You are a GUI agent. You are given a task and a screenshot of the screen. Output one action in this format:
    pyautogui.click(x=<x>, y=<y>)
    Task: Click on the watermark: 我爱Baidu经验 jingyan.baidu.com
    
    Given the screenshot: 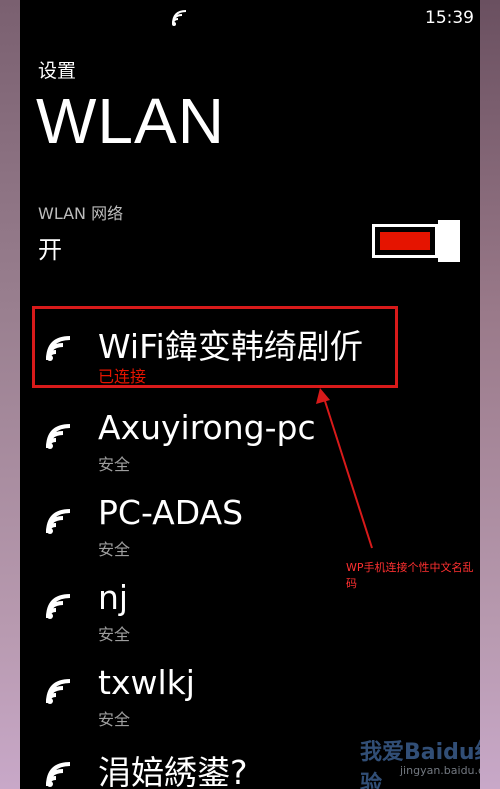 What is the action you would take?
    pyautogui.click(x=409, y=754)
    